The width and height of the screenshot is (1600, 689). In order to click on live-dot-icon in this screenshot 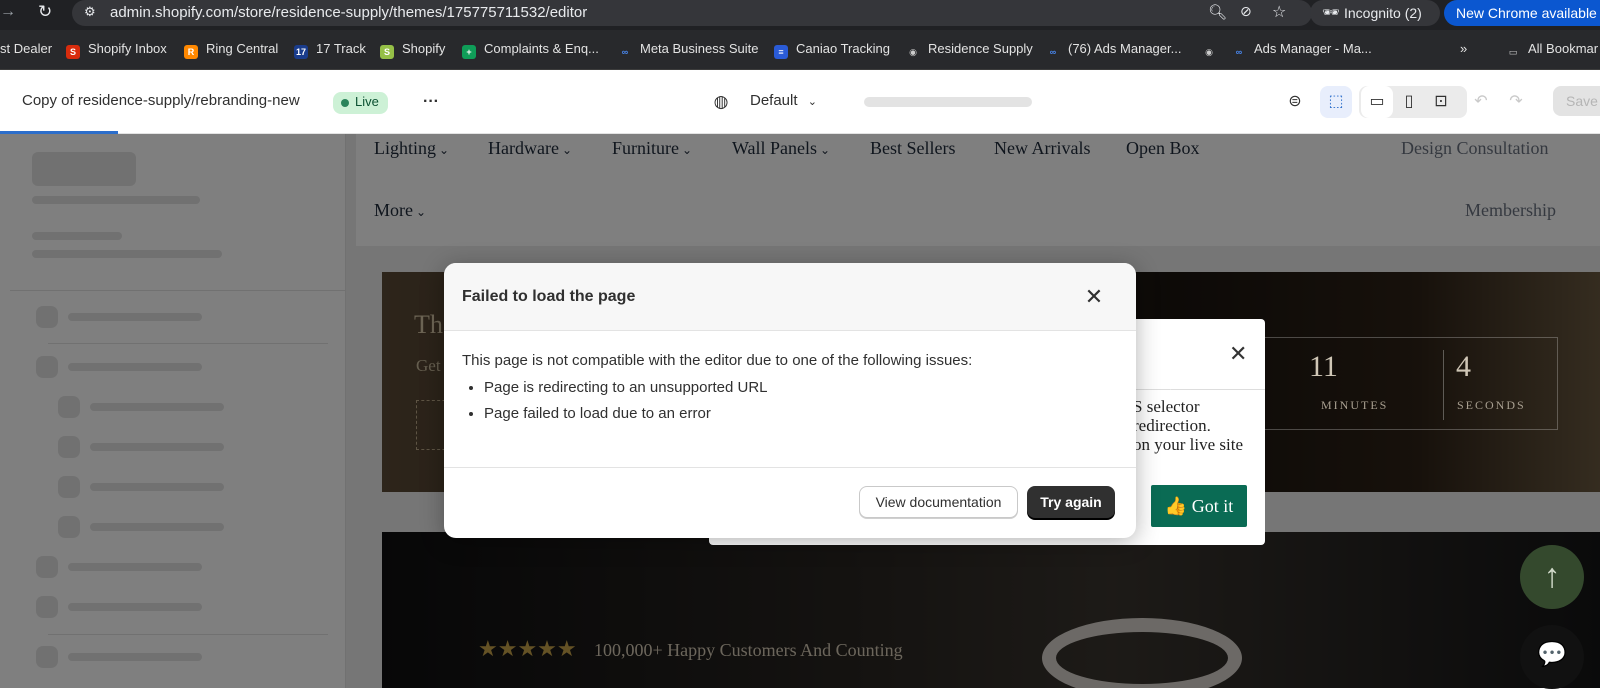, I will do `click(345, 103)`.